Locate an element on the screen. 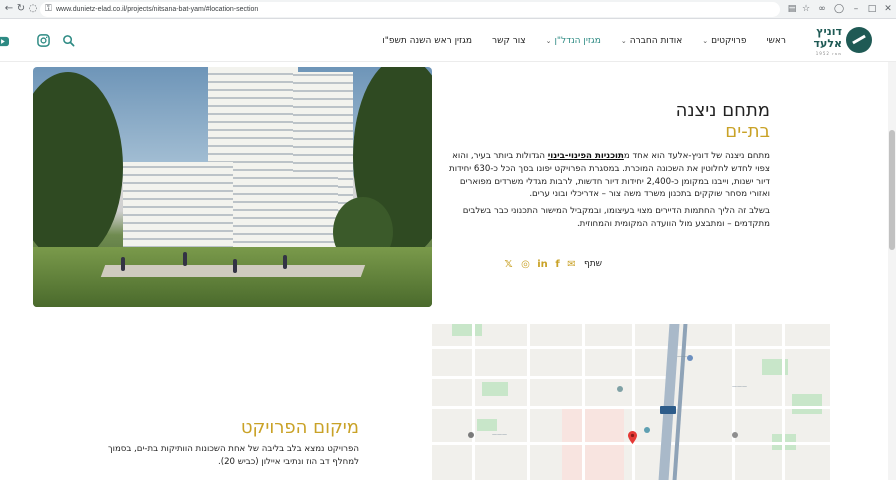  nav-item-about: אודות החברה ⌄ is located at coordinates (651, 41).